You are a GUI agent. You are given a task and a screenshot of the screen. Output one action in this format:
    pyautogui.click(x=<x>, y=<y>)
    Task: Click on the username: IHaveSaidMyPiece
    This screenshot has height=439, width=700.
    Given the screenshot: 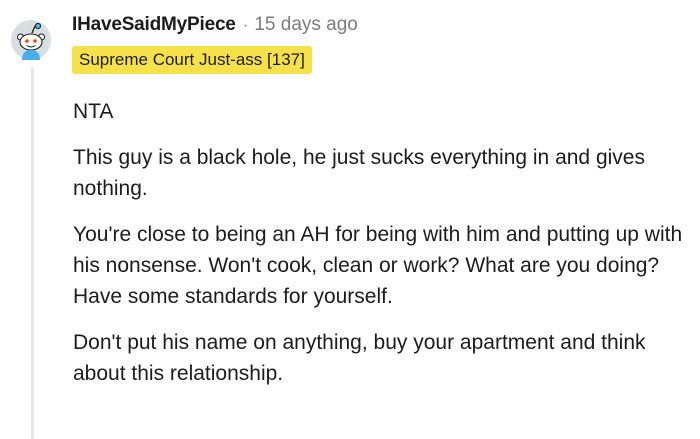 What is the action you would take?
    pyautogui.click(x=154, y=25)
    